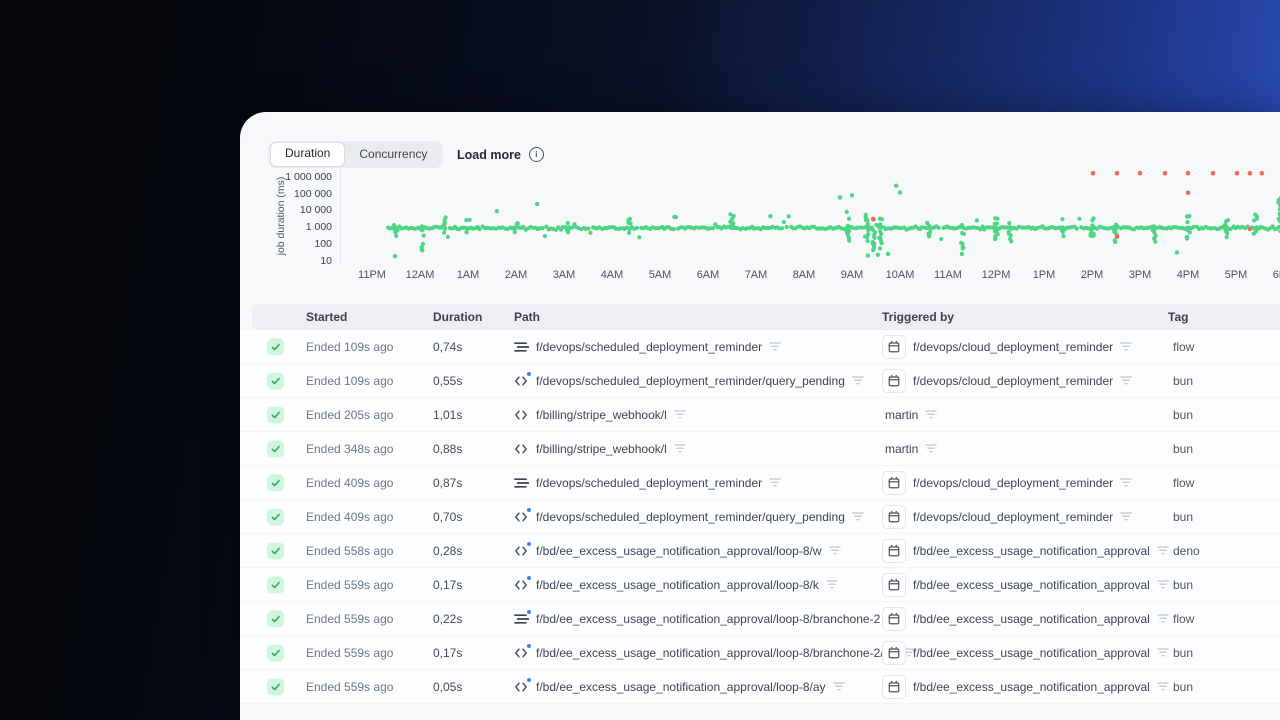 This screenshot has height=720, width=1280. What do you see at coordinates (1184, 618) in the screenshot?
I see `tag-cell: flow` at bounding box center [1184, 618].